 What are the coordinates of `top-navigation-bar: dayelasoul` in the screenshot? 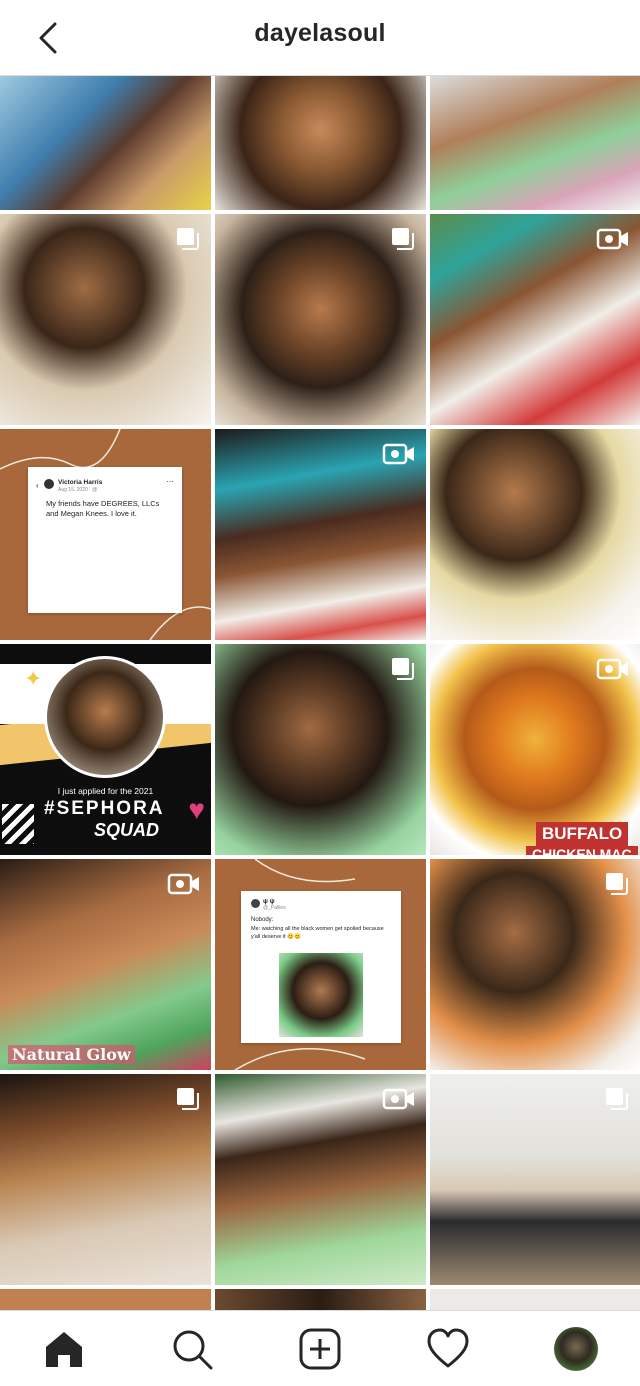 It's located at (320, 38).